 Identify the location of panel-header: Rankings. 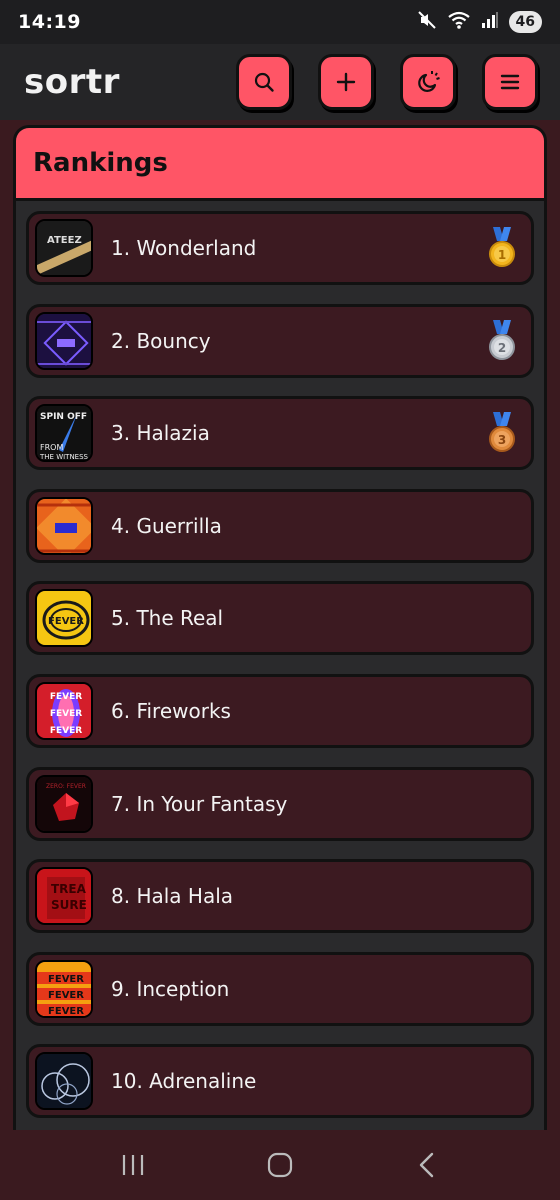
(280, 164).